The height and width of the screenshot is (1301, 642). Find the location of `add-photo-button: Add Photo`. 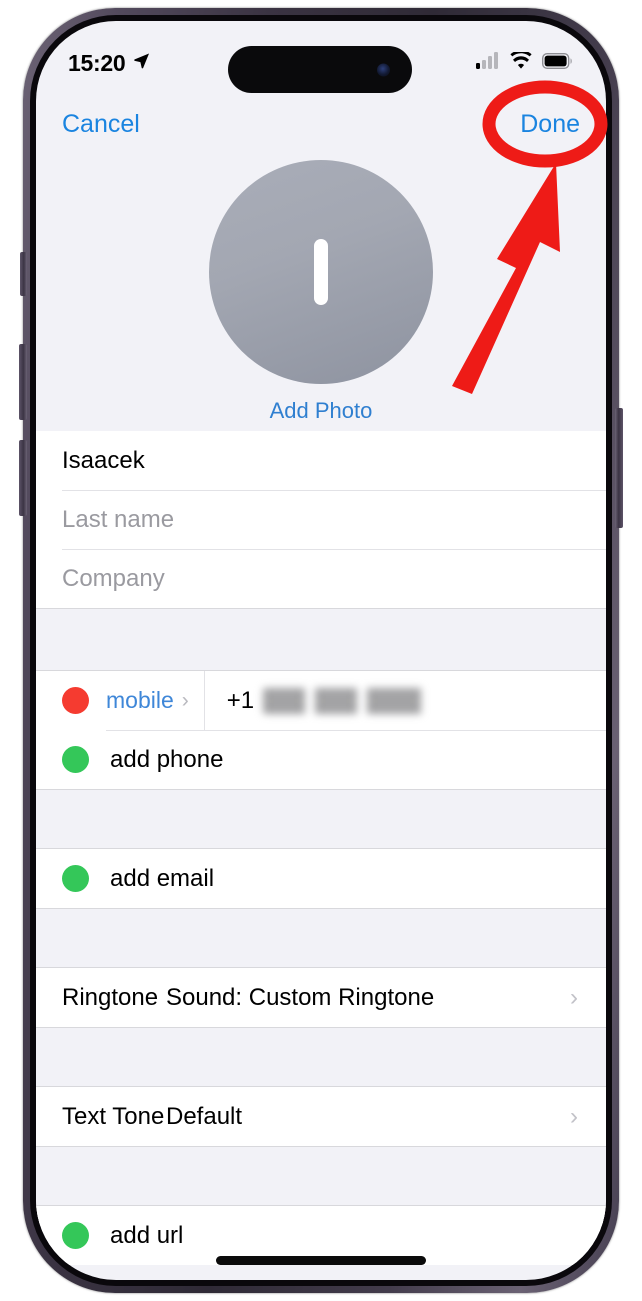

add-photo-button: Add Photo is located at coordinates (321, 411).